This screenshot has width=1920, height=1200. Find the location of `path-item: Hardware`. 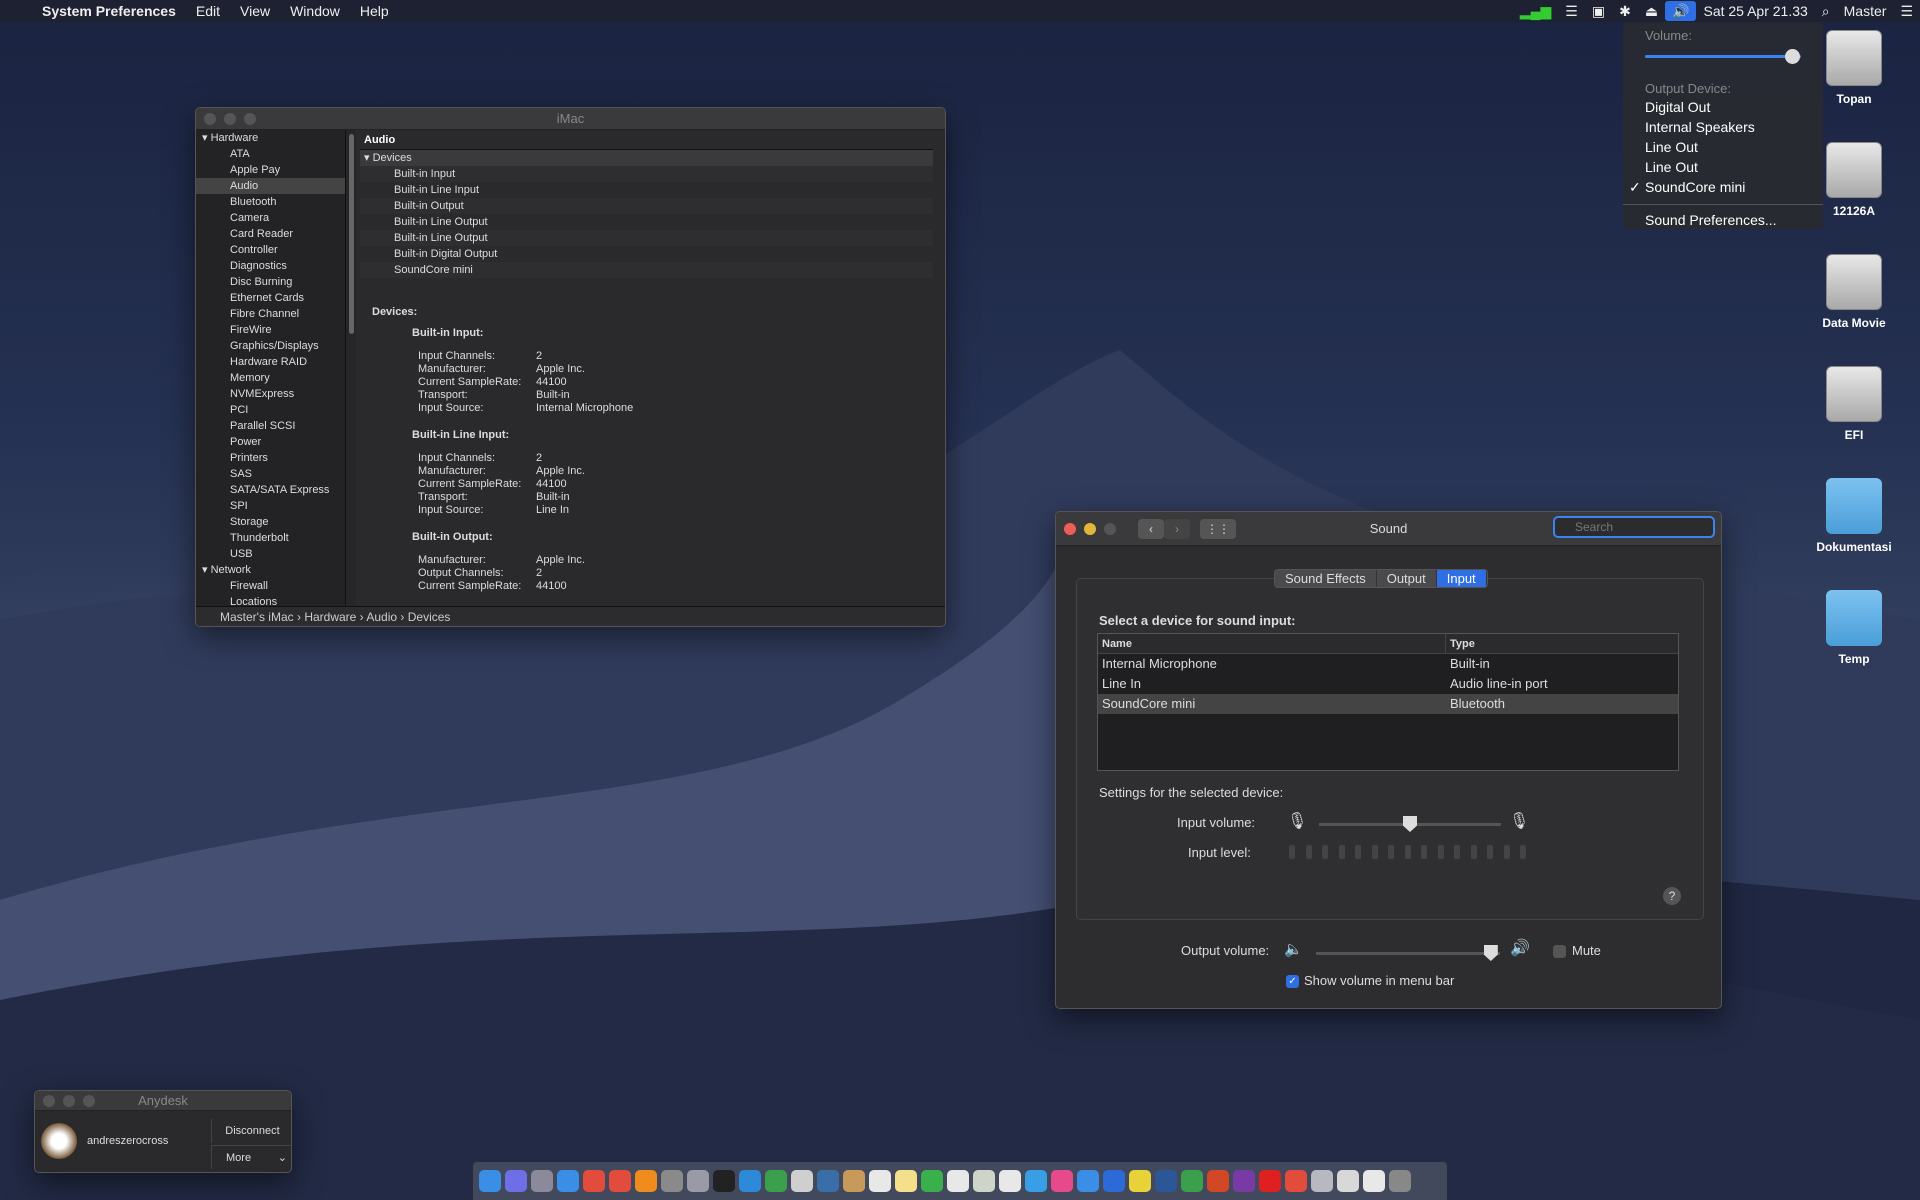

path-item: Hardware is located at coordinates (330, 617).